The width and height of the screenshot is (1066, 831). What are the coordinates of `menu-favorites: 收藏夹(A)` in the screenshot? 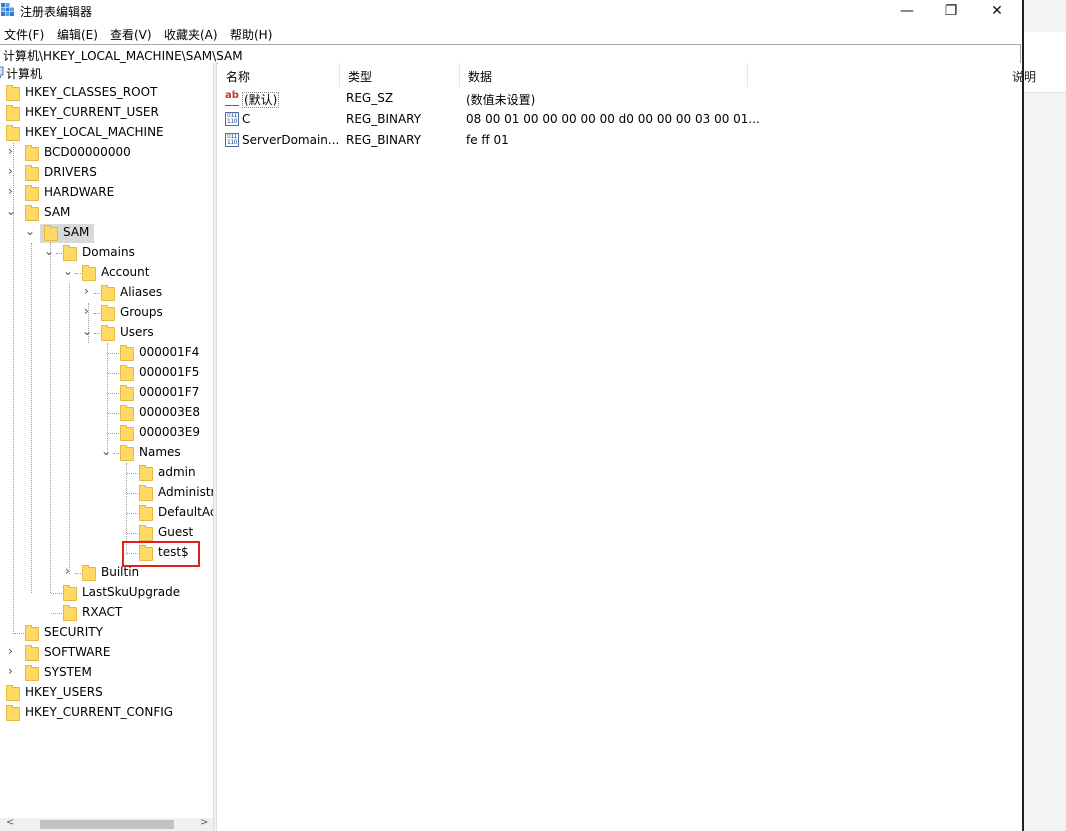 It's located at (191, 34).